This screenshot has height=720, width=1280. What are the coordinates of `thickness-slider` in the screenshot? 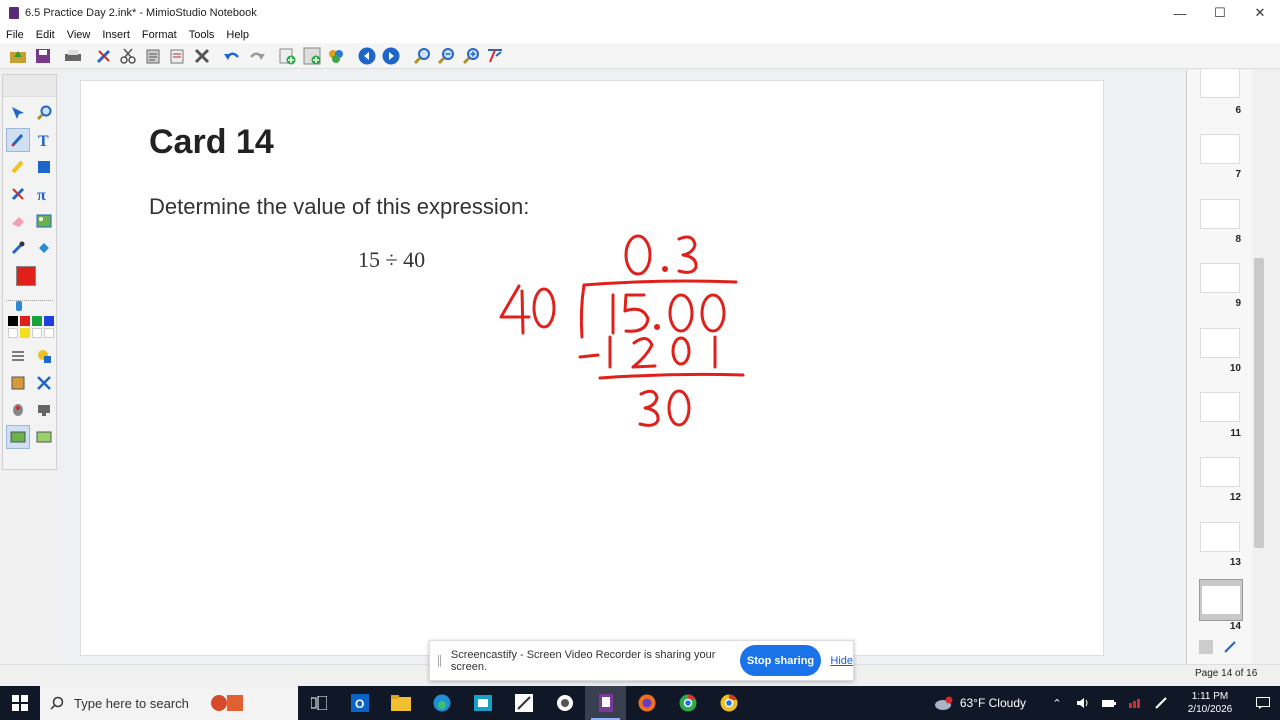 It's located at (29, 306).